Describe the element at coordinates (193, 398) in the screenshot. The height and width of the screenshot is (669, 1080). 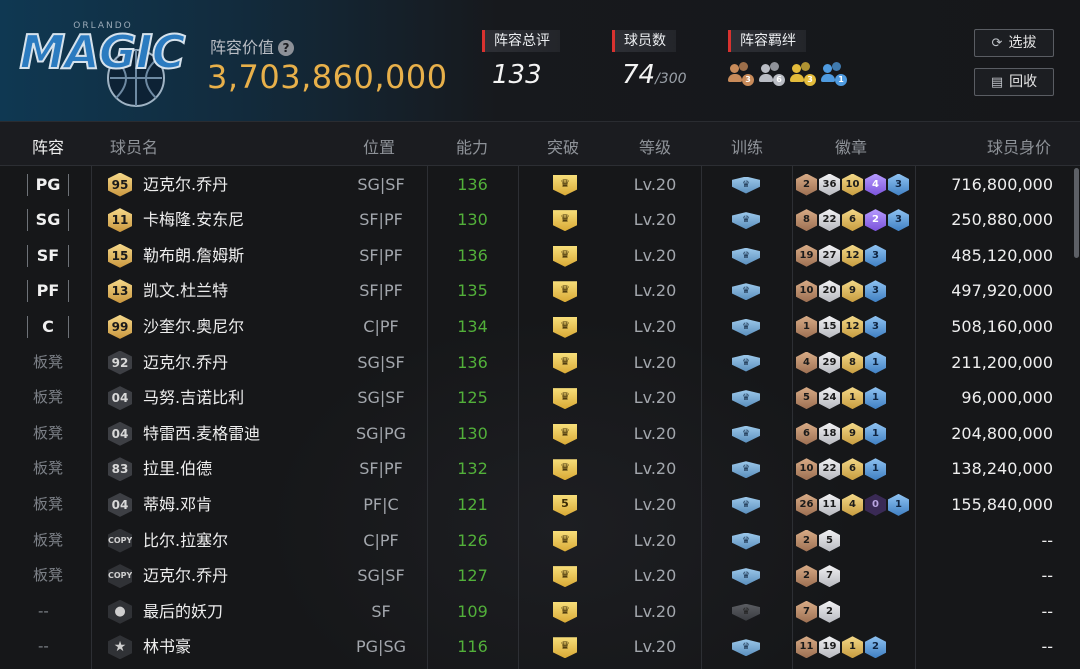
I see `player-name: 马努.吉诺比利` at that location.